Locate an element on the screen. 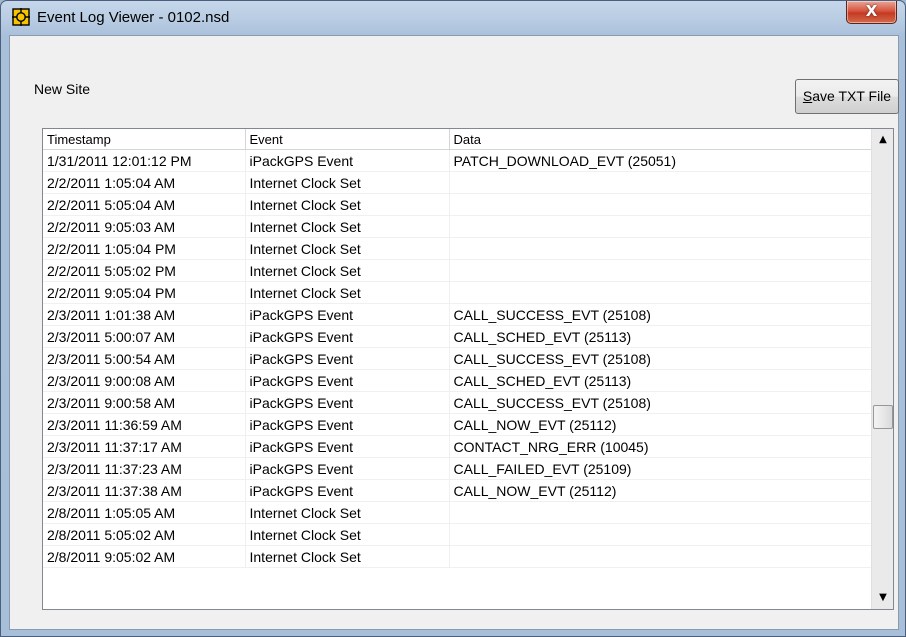  cell-timestamp: 2/8/2011 1:05:05 AM is located at coordinates (144, 512).